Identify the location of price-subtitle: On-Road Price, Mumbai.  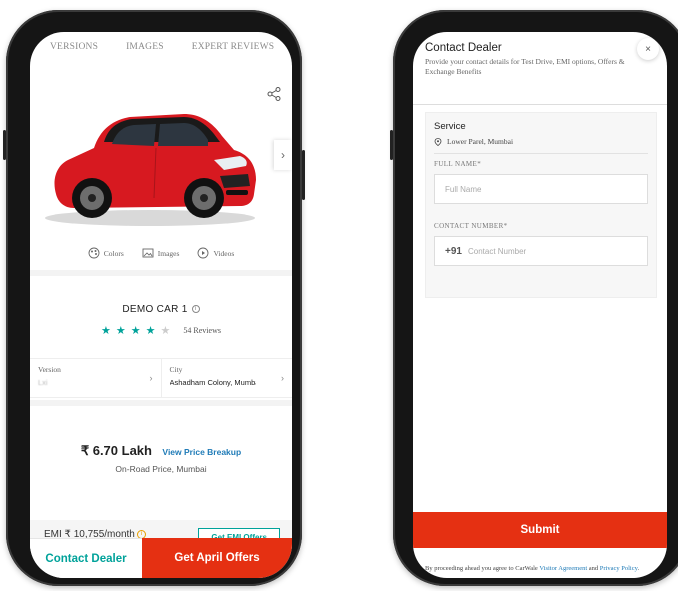
(161, 469).